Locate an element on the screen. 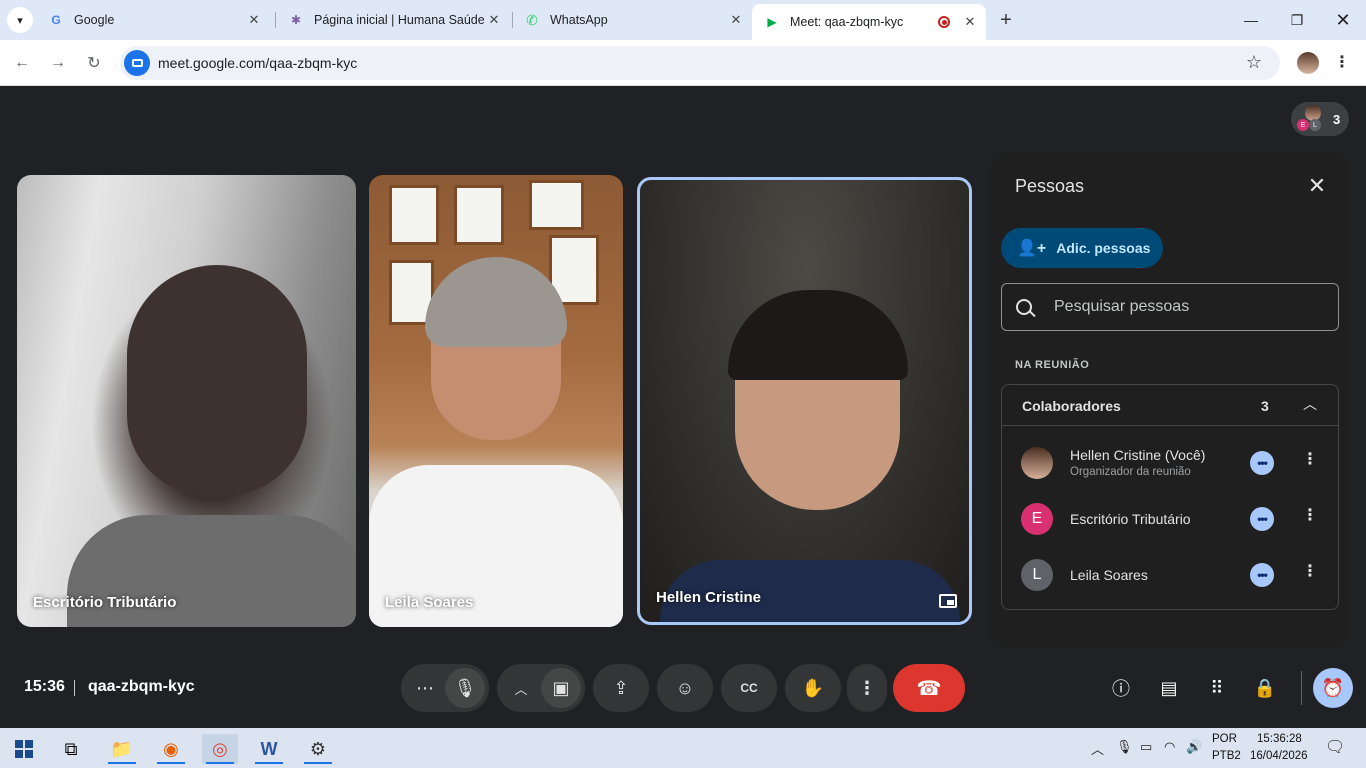 The image size is (1366, 768). tile-name: Escritório Tributário is located at coordinates (105, 602).